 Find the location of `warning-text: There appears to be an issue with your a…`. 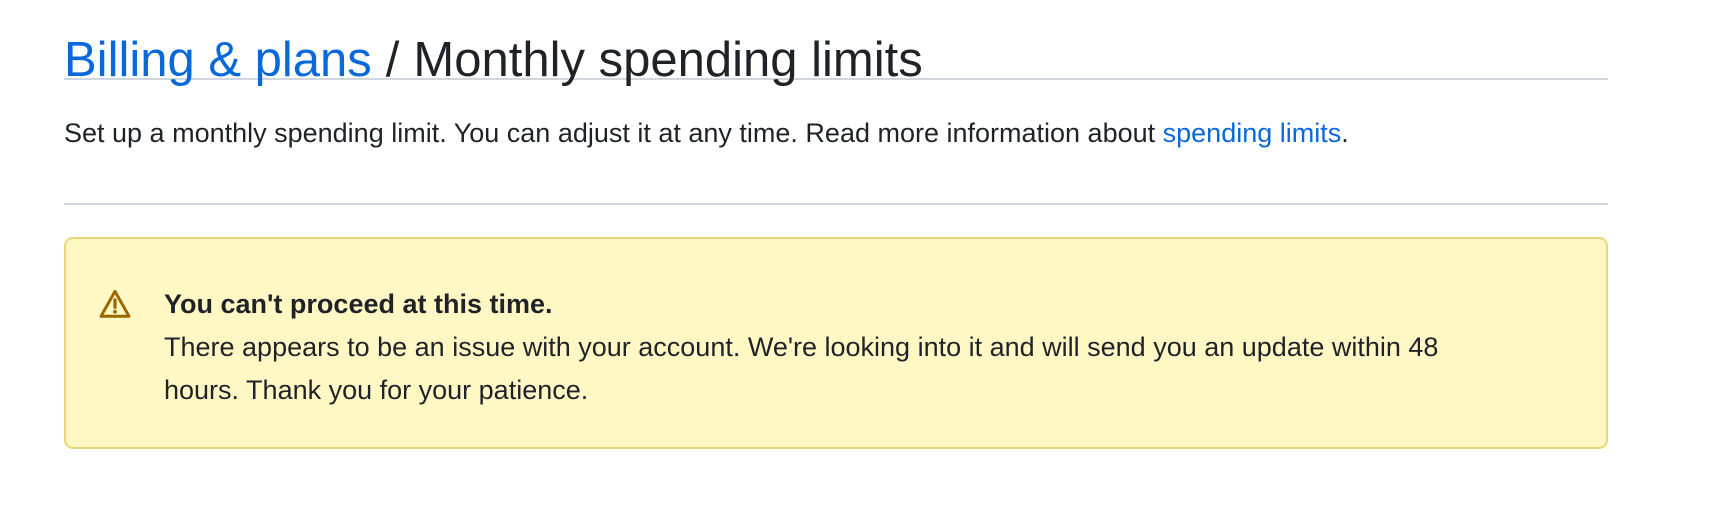

warning-text: There appears to be an issue with your a… is located at coordinates (801, 368).